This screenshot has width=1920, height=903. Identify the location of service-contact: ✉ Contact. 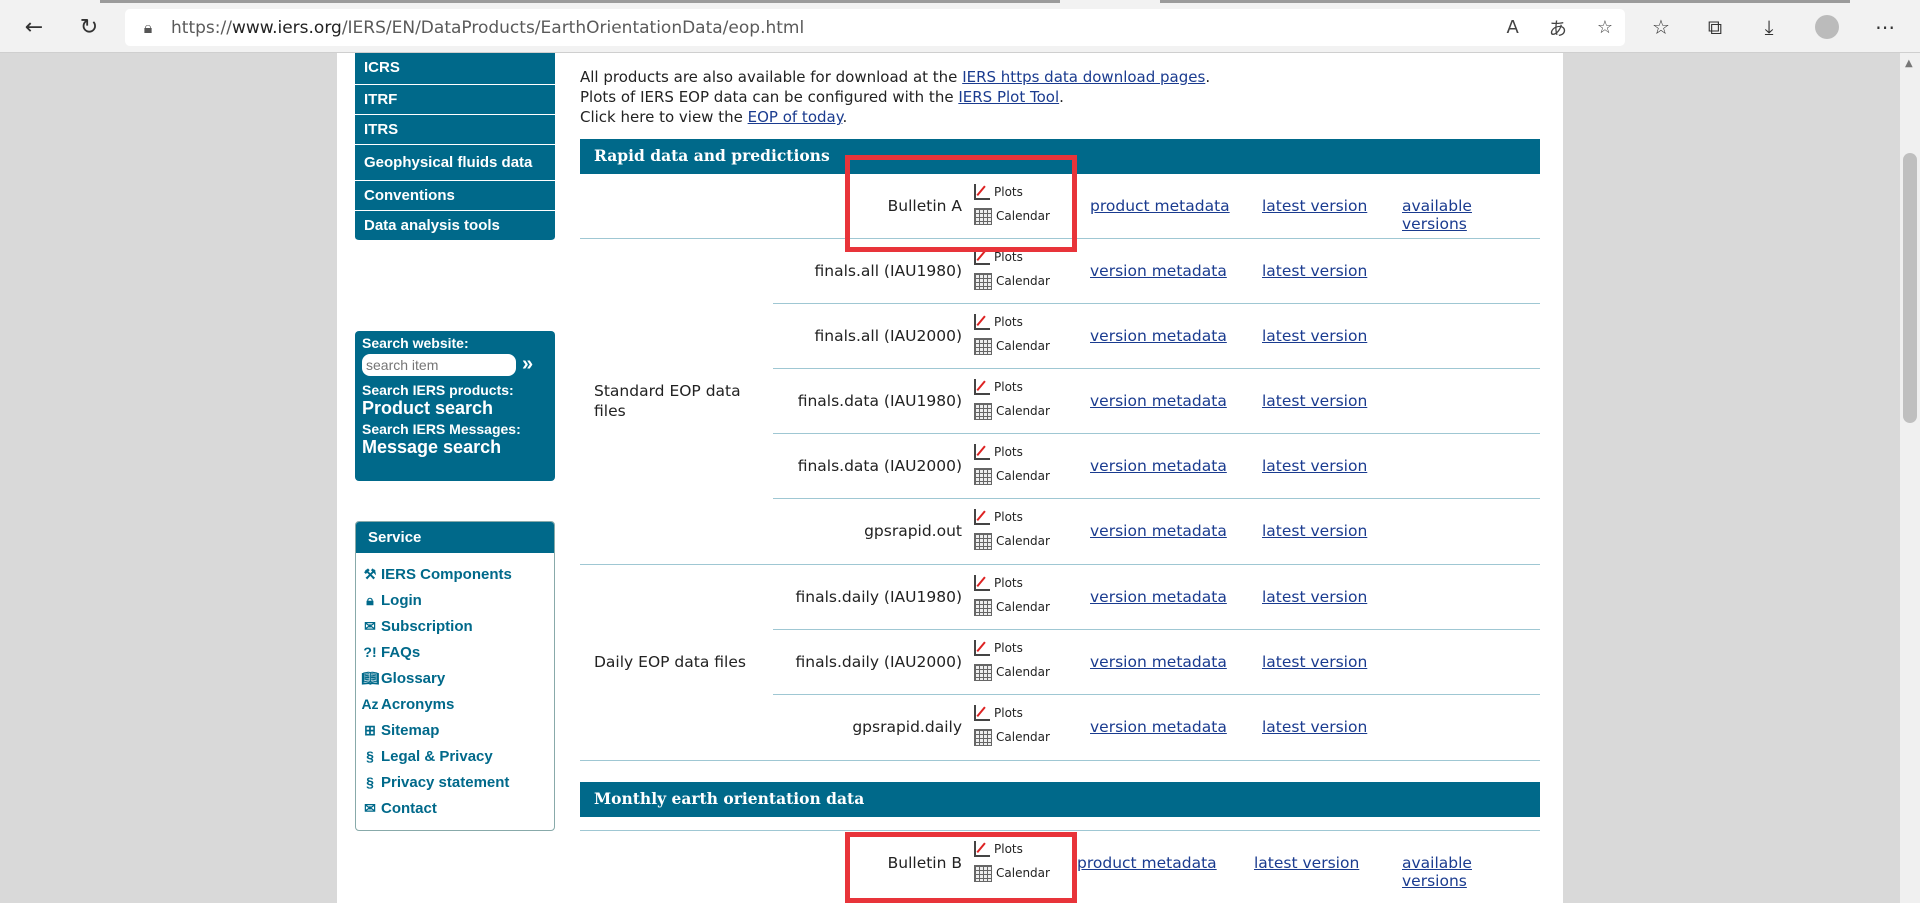
(456, 808).